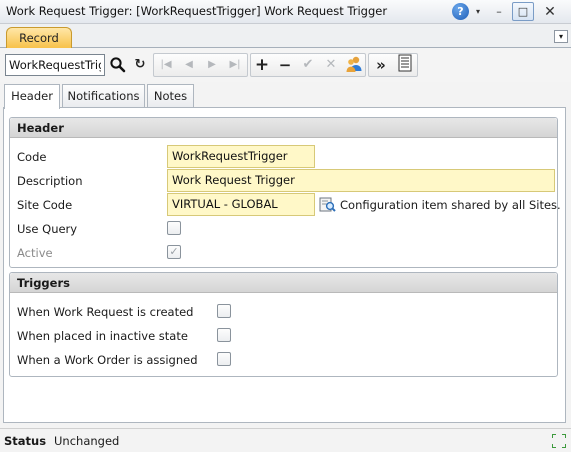 The height and width of the screenshot is (452, 571). Describe the element at coordinates (241, 156) in the screenshot. I see `code-field: WorkRequestTrigger` at that location.